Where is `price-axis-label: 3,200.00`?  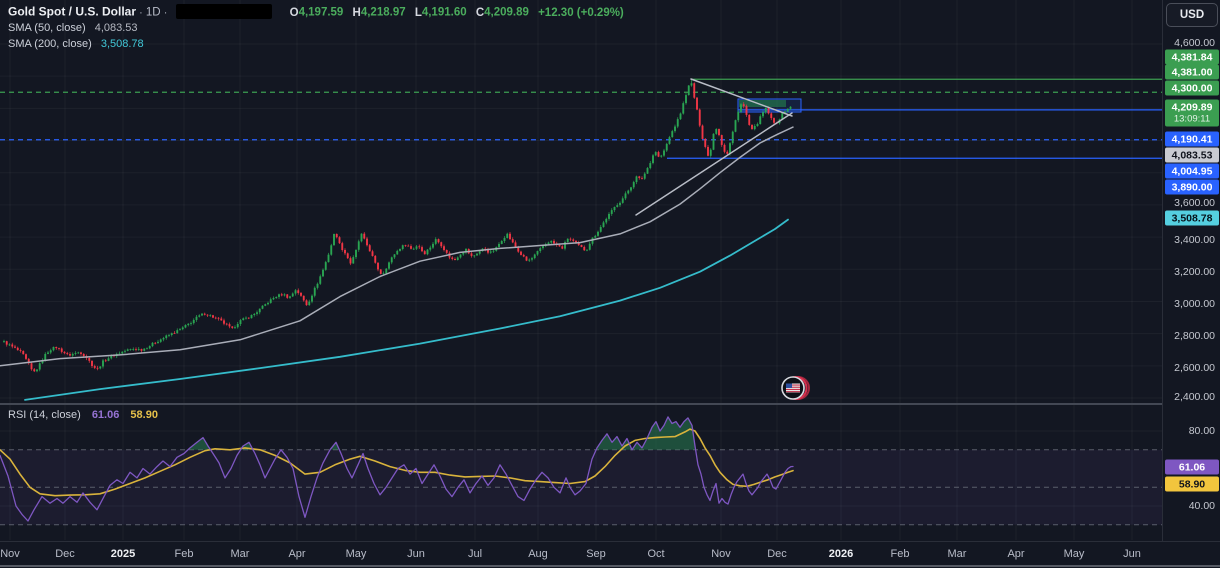 price-axis-label: 3,200.00 is located at coordinates (1194, 272).